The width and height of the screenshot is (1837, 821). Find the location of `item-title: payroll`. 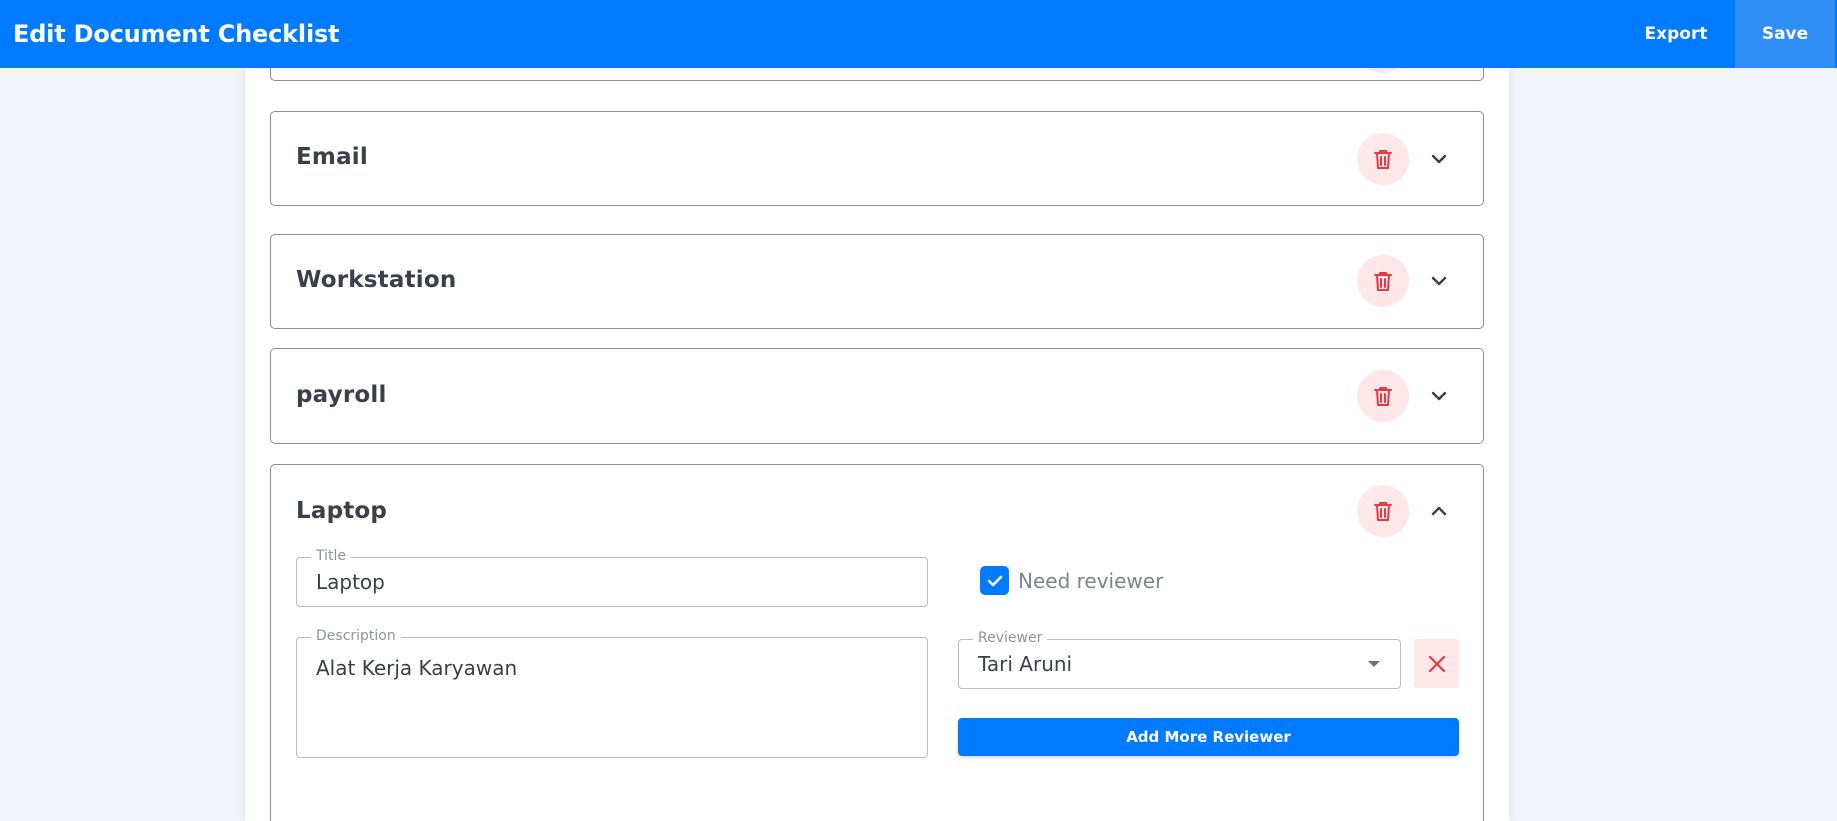

item-title: payroll is located at coordinates (341, 395).